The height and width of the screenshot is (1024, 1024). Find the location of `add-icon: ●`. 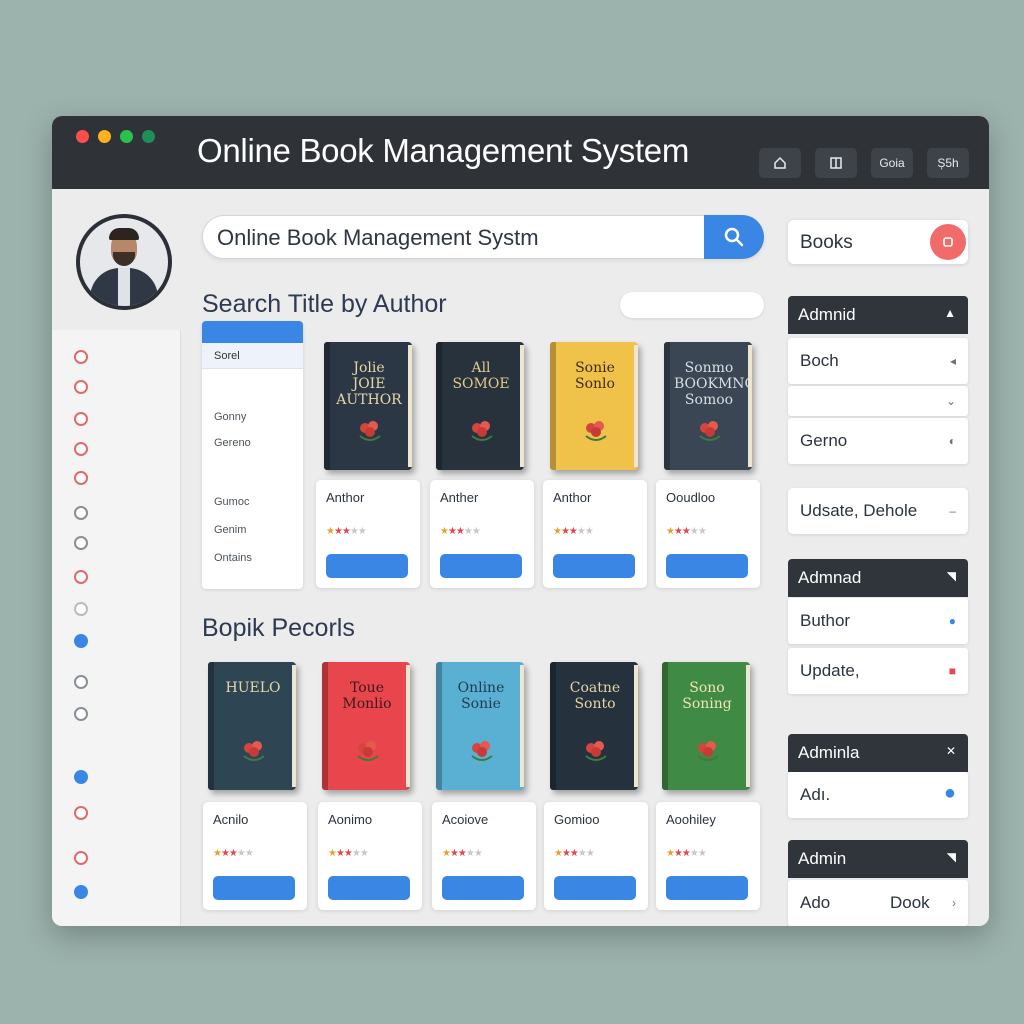

add-icon: ● is located at coordinates (949, 793).